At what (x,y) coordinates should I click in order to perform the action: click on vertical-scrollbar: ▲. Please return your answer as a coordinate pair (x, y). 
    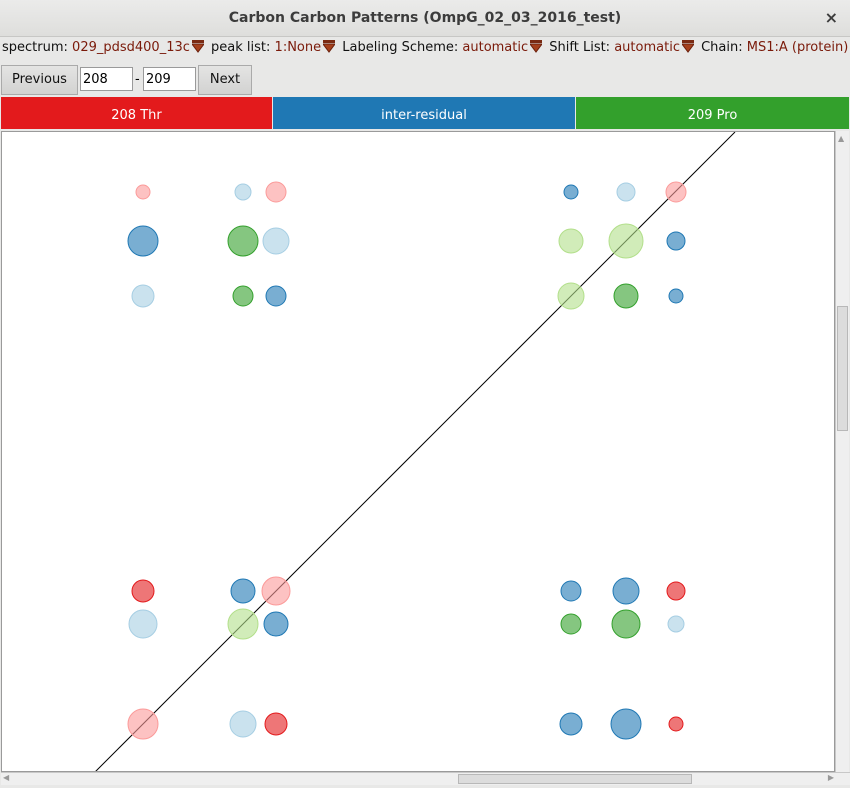
    Looking at the image, I should click on (842, 451).